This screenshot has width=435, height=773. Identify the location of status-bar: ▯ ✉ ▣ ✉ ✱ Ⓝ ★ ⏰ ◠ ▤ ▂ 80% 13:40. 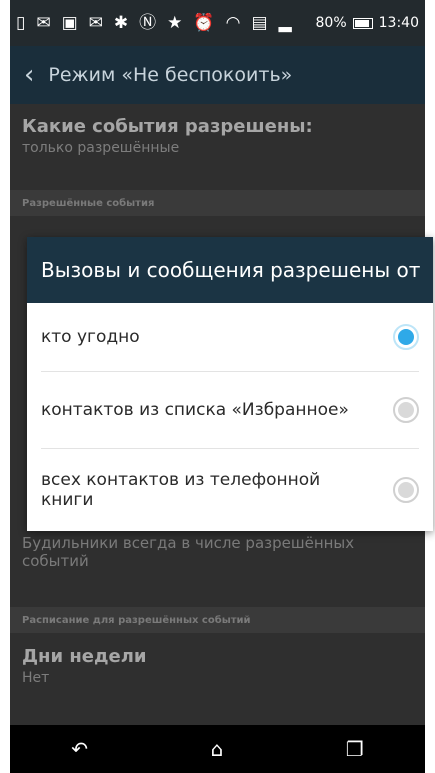
(217, 23).